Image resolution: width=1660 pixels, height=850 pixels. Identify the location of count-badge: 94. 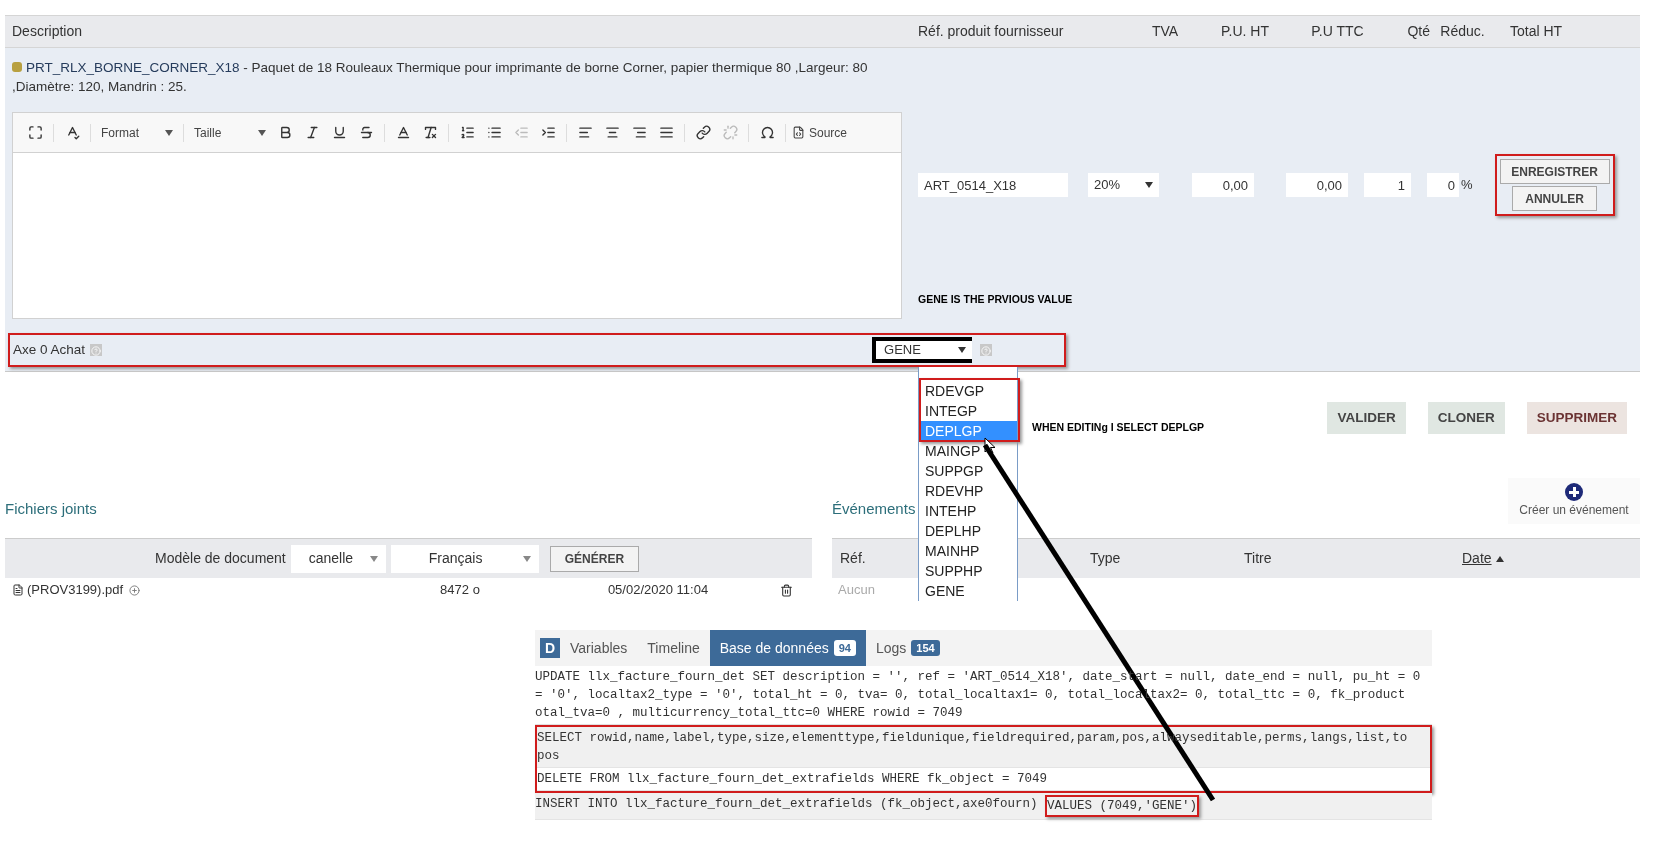
(844, 648).